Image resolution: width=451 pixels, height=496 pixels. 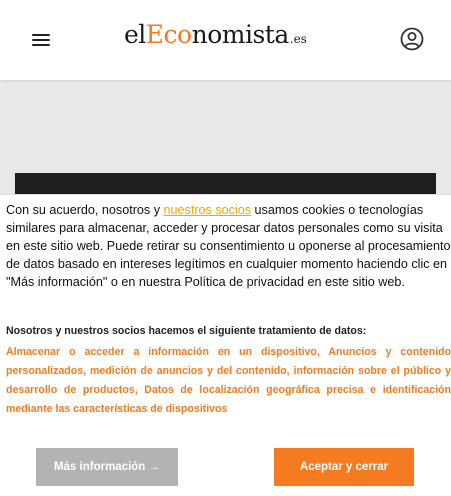 What do you see at coordinates (344, 467) in the screenshot?
I see `accept-close-button: Aceptar y cerrar` at bounding box center [344, 467].